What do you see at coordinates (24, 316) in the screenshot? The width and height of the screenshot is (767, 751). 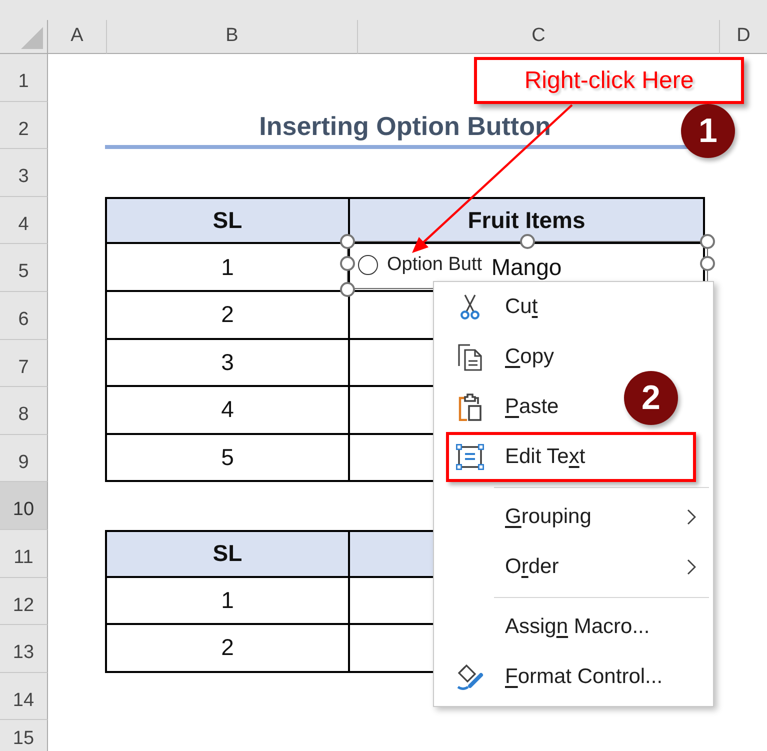 I see `row-heading: 6` at bounding box center [24, 316].